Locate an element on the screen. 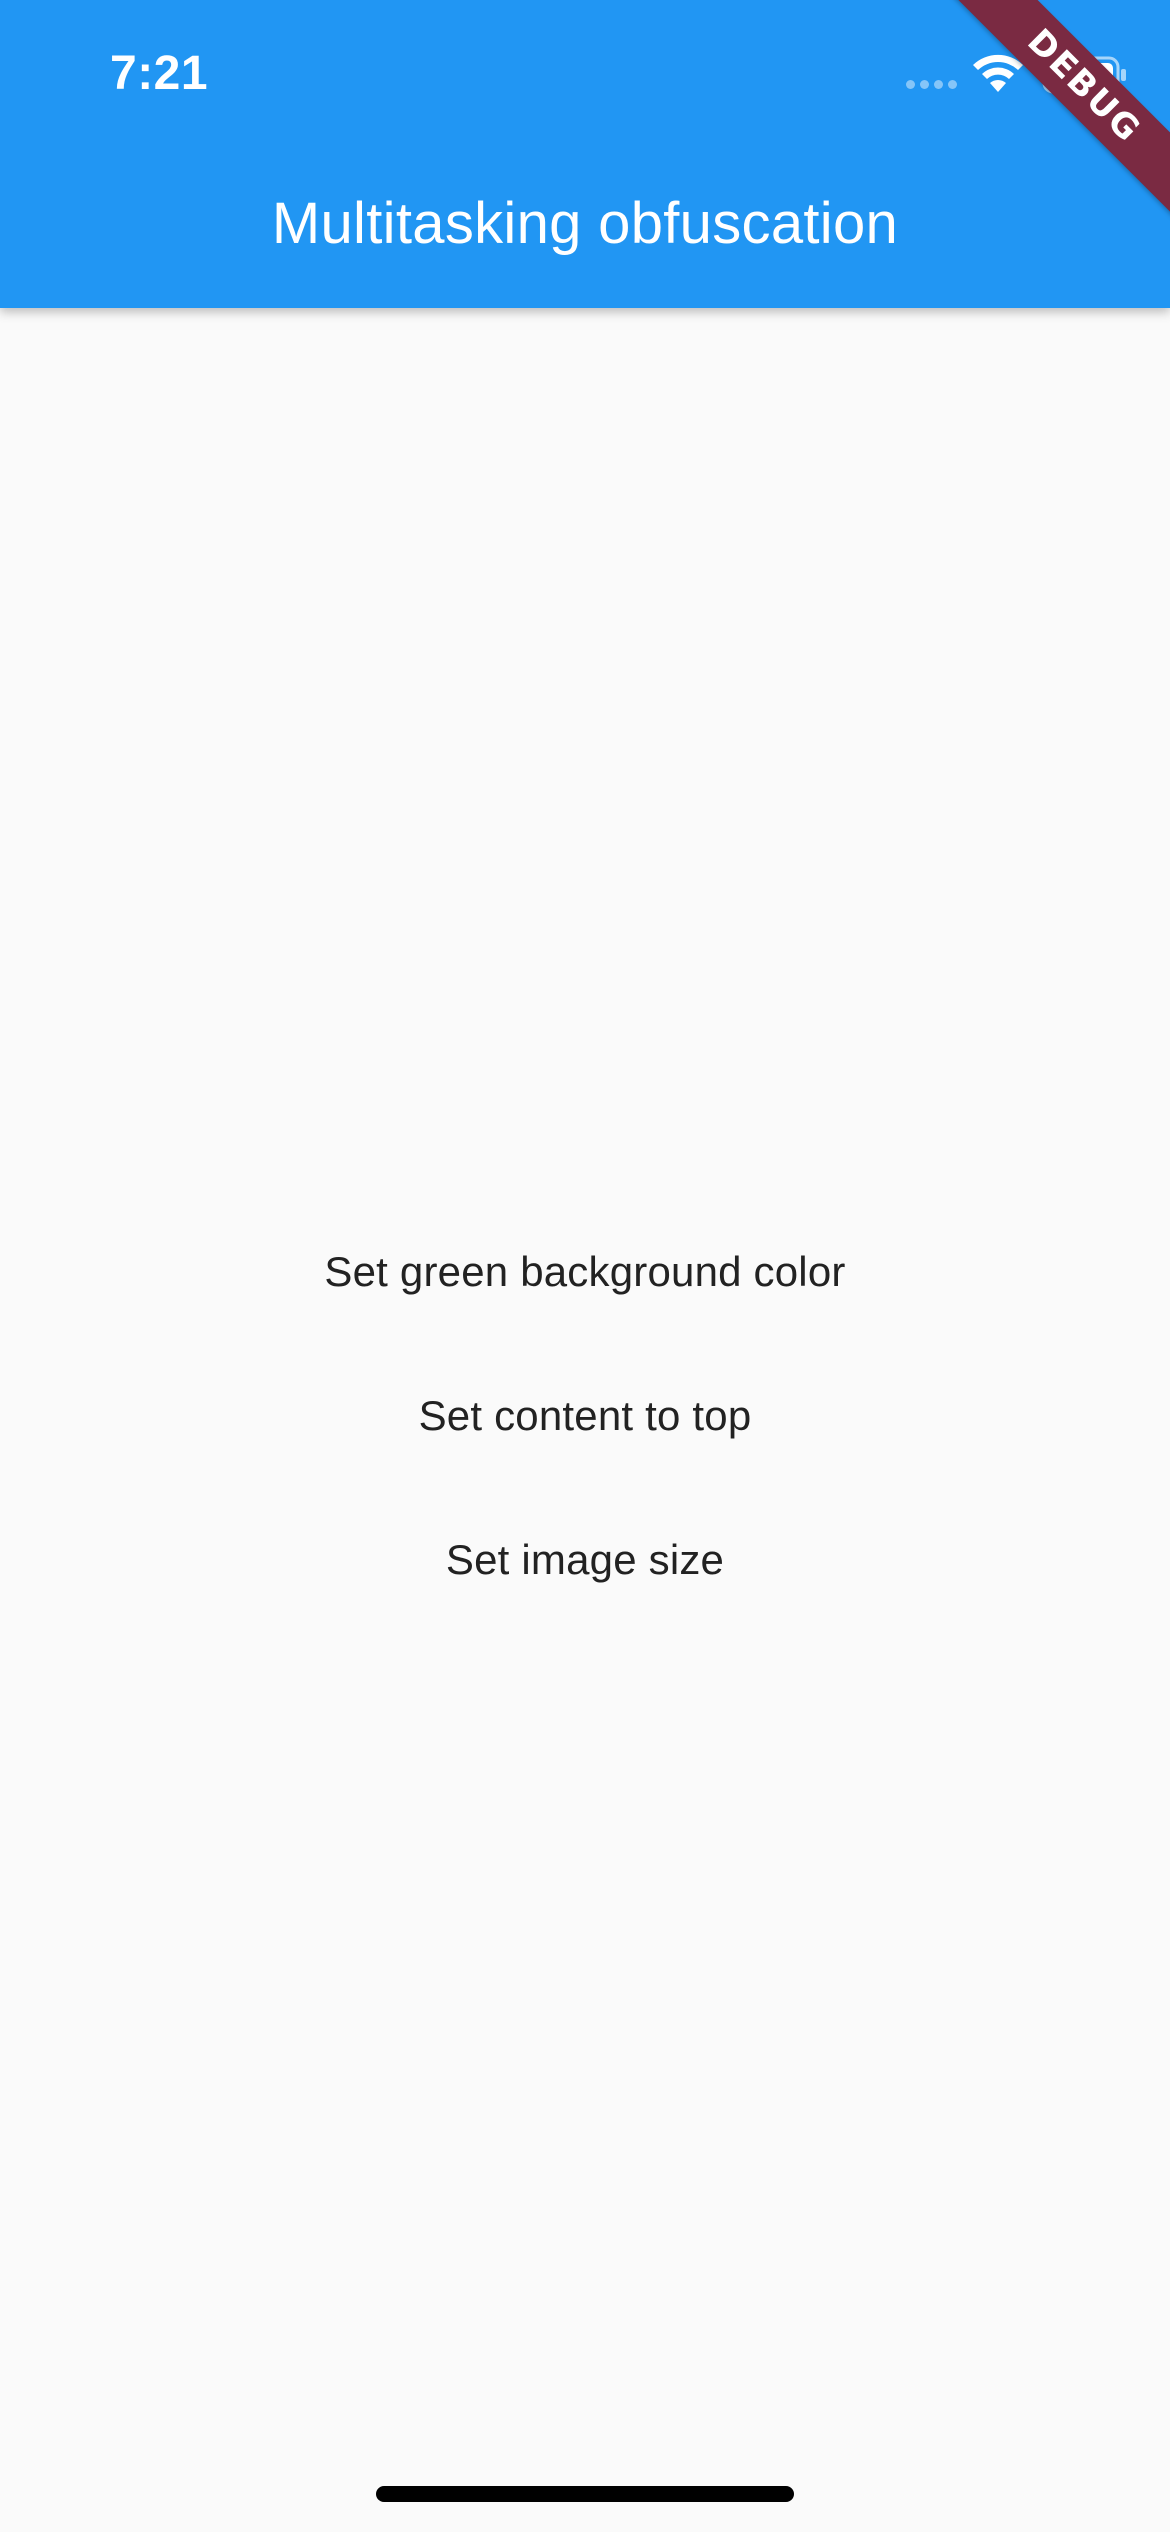 The image size is (1170, 2532). debug-banner-label: DEBUG is located at coordinates (1060, 109).